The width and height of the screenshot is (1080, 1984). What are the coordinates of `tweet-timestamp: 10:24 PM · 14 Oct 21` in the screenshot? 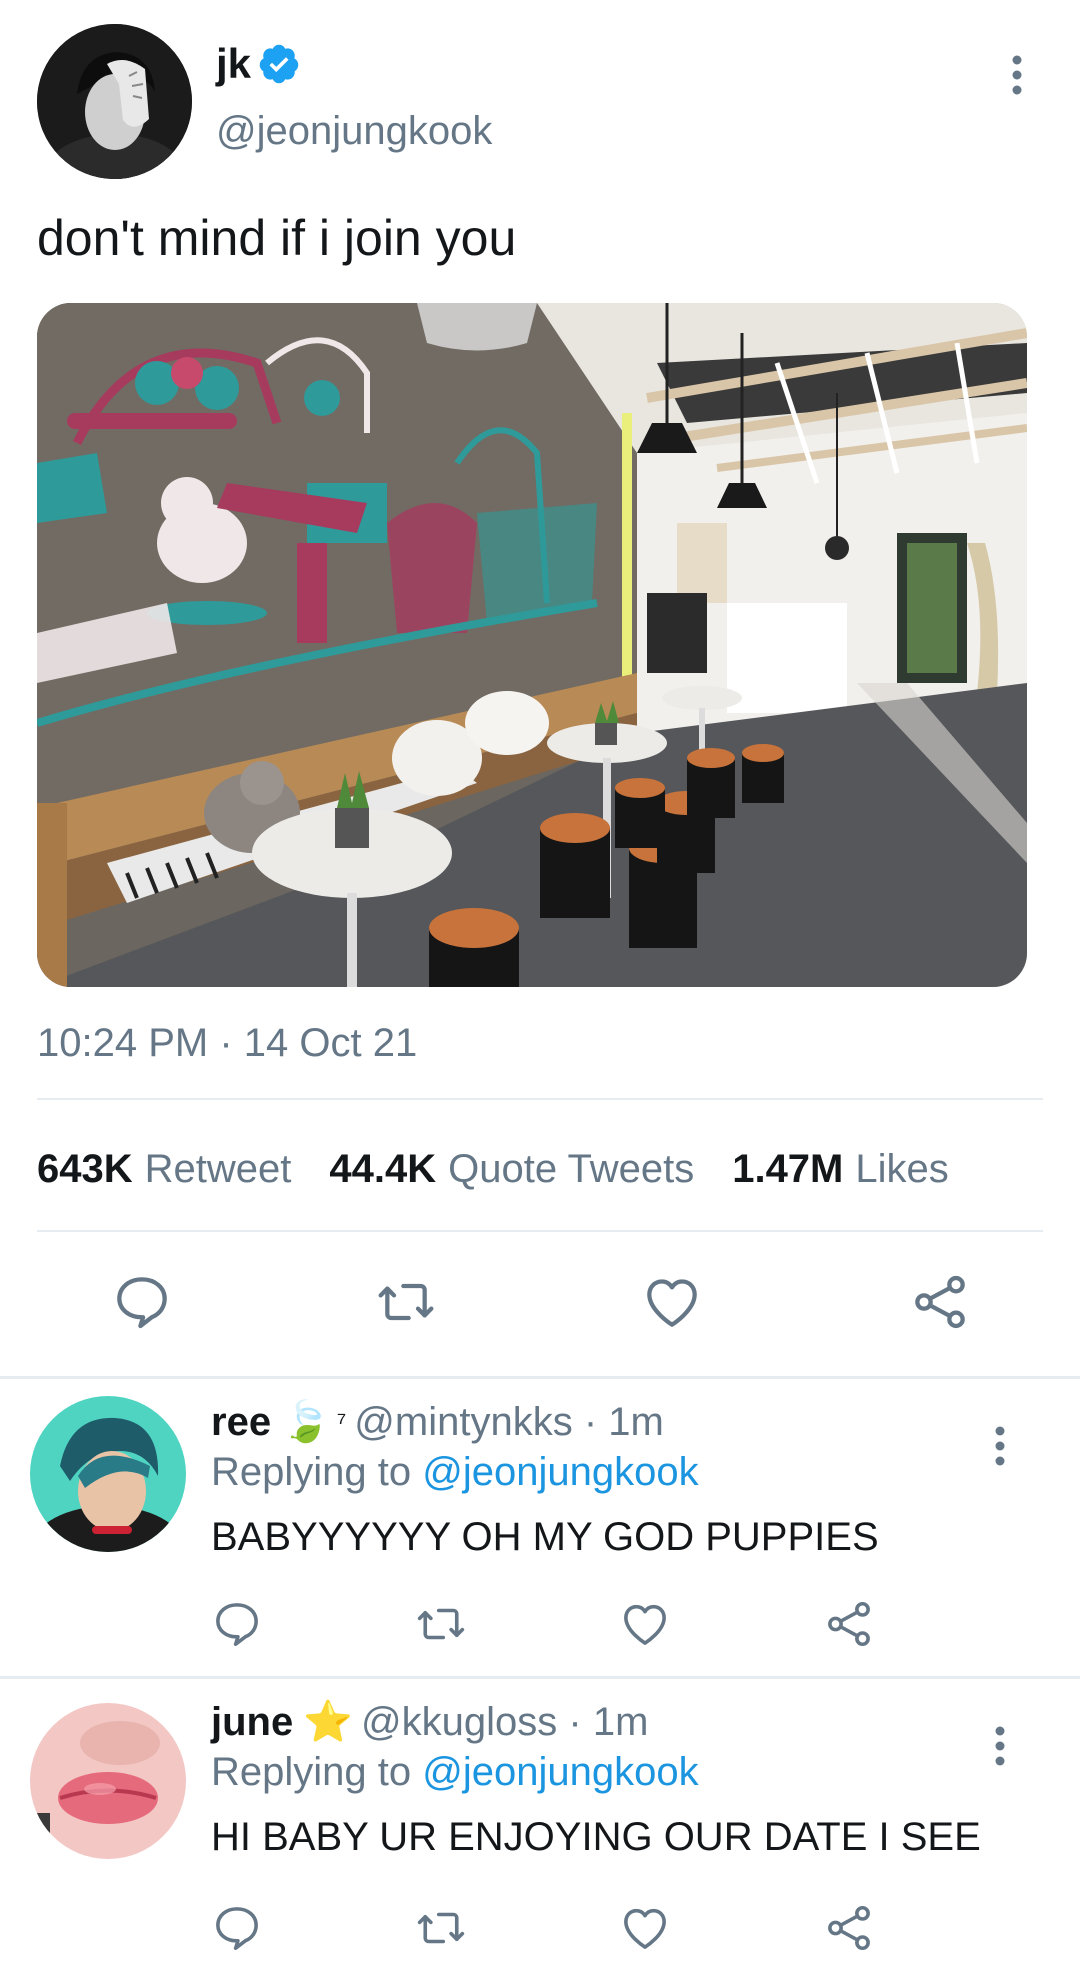 It's located at (227, 1043).